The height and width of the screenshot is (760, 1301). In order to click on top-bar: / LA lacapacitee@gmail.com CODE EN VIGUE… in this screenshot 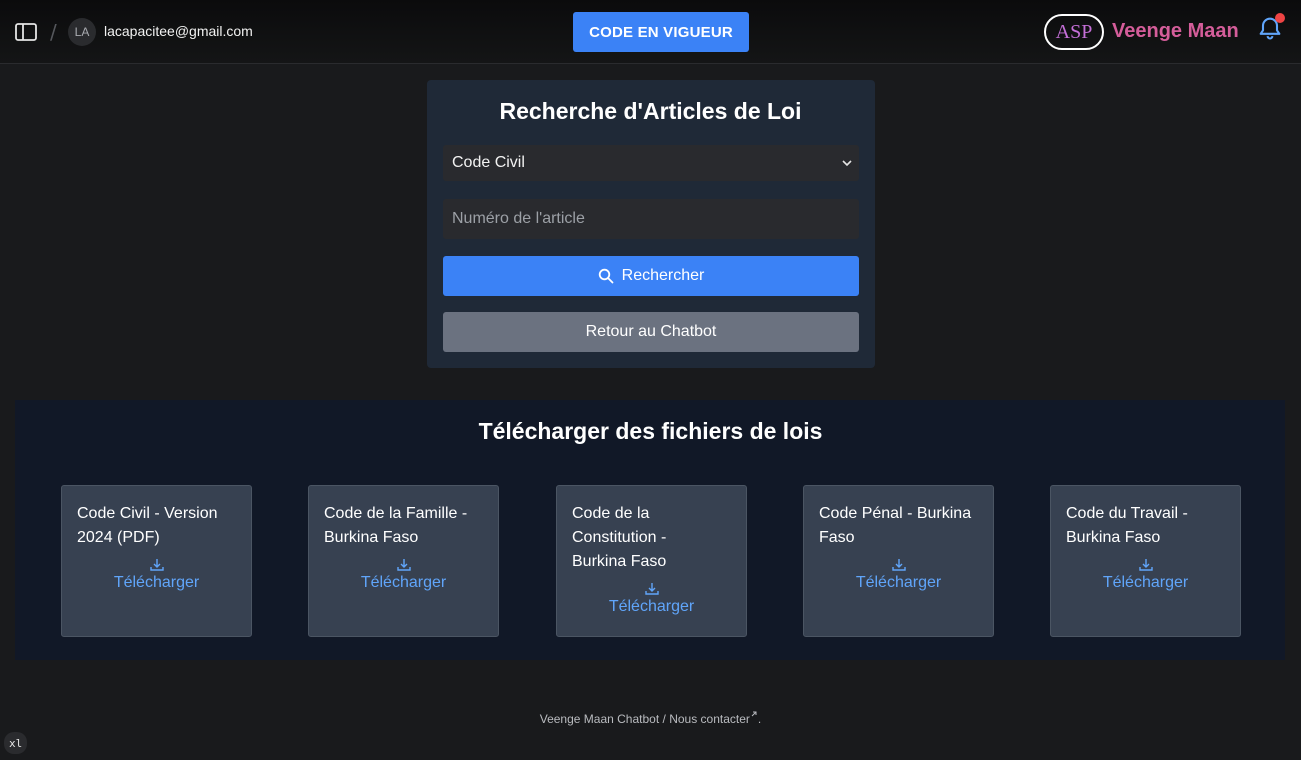, I will do `click(650, 32)`.